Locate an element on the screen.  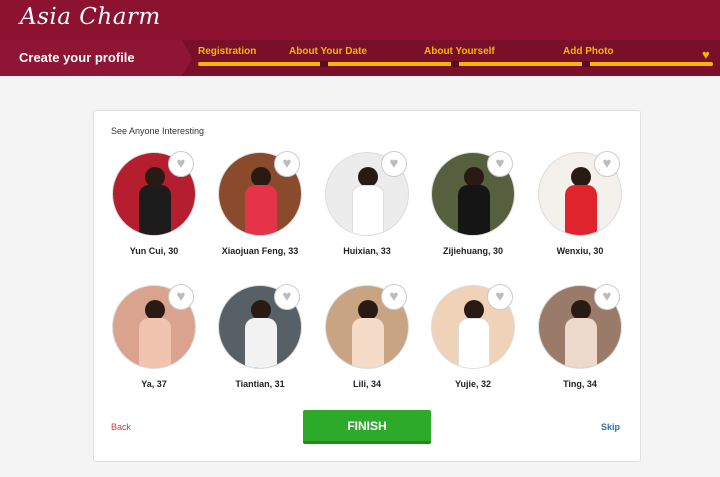
profile-name: Tiantian, 31 is located at coordinates (260, 384).